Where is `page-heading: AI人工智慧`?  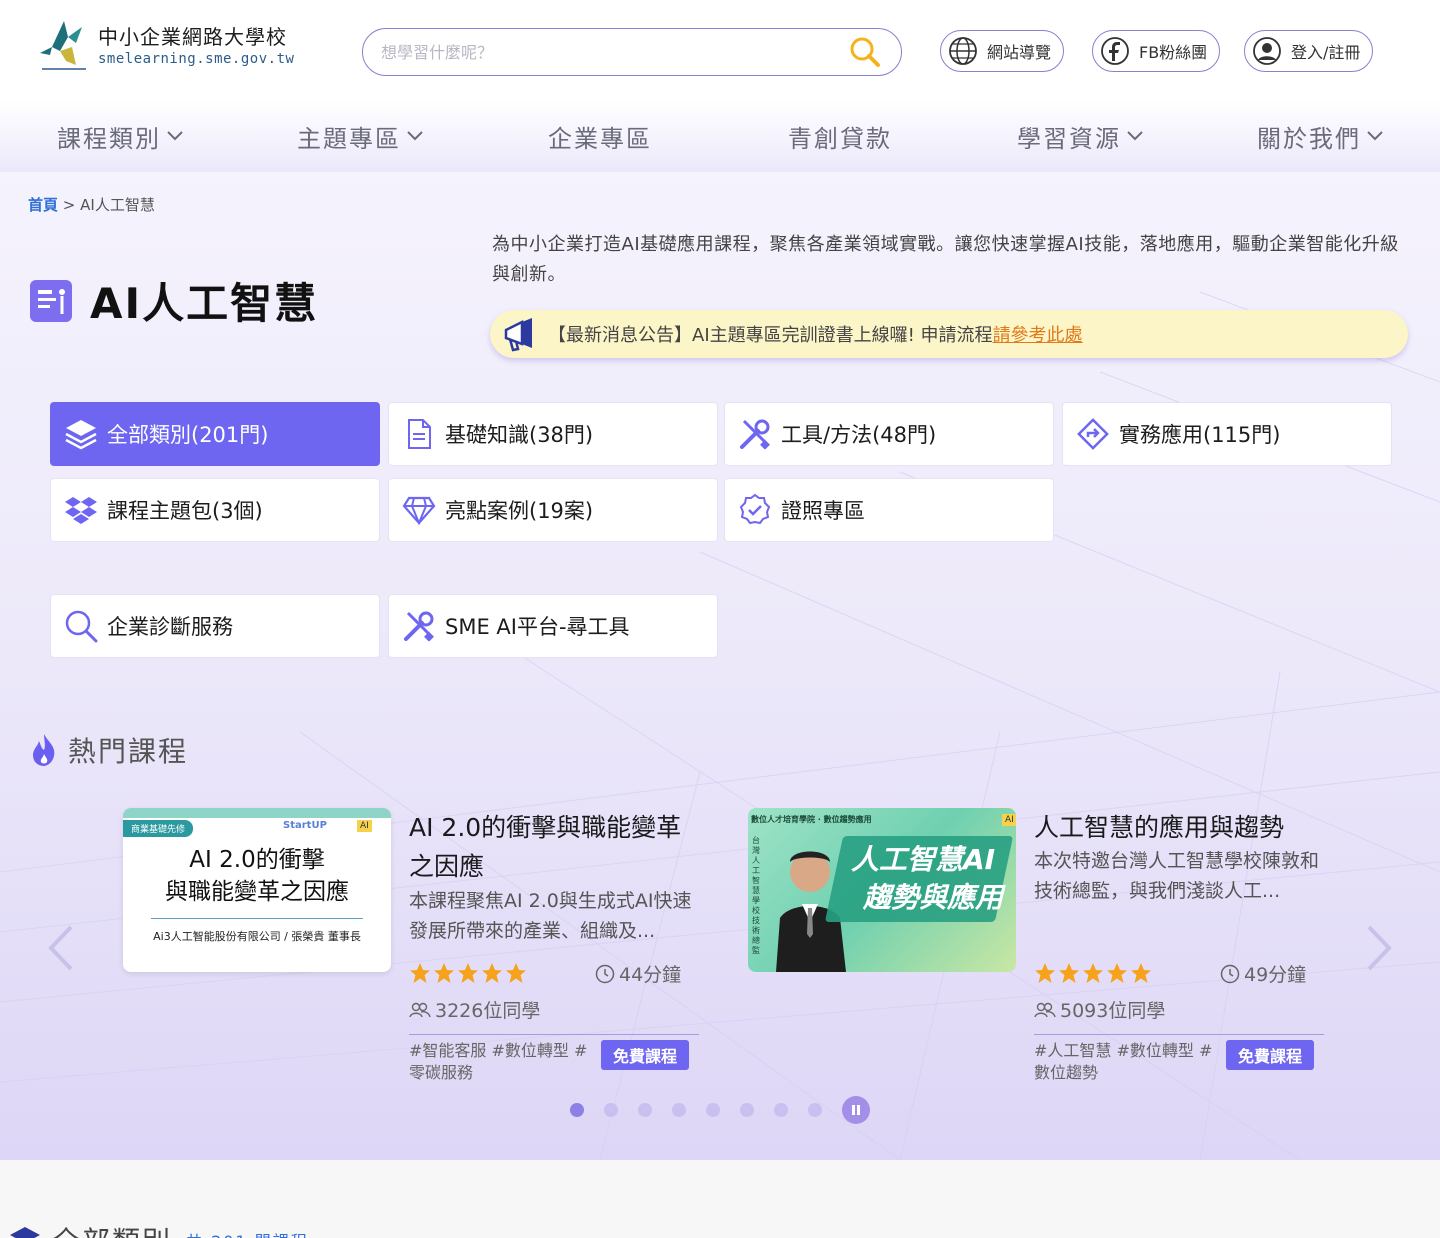 page-heading: AI人工智慧 is located at coordinates (204, 303).